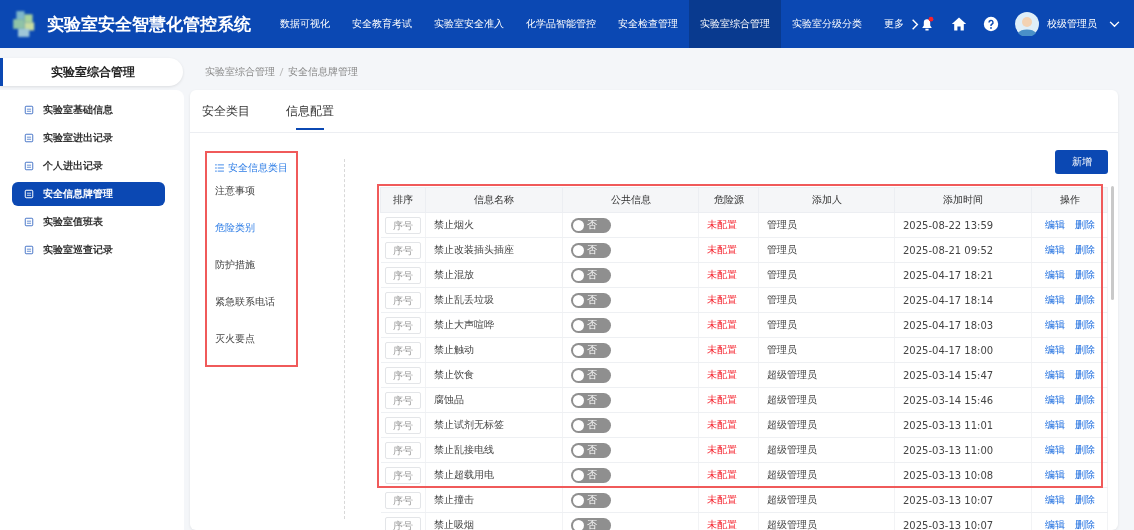 The height and width of the screenshot is (530, 1134). What do you see at coordinates (305, 24) in the screenshot?
I see `nav-tab: 数据可视化` at bounding box center [305, 24].